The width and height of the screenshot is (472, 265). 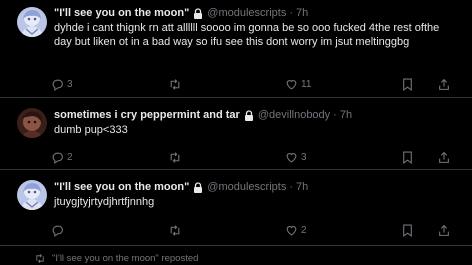 What do you see at coordinates (298, 84) in the screenshot?
I see `like-button: 11` at bounding box center [298, 84].